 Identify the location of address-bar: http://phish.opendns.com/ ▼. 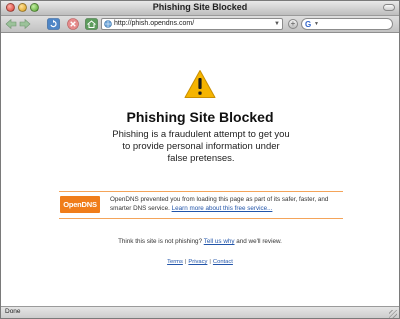
(192, 24).